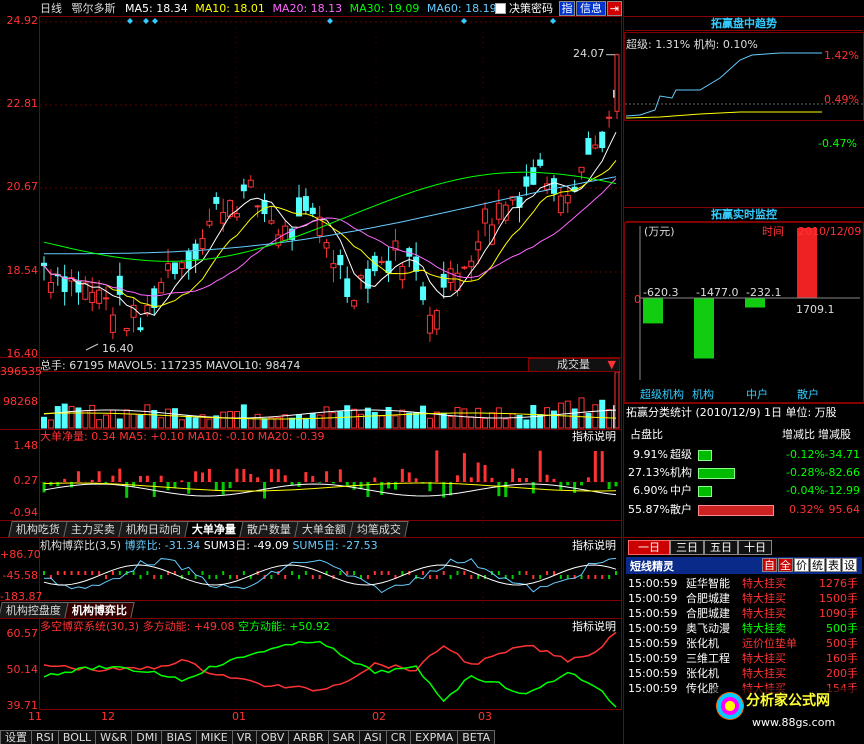 This screenshot has height=744, width=864. I want to click on decision-checkbox, so click(500, 8).